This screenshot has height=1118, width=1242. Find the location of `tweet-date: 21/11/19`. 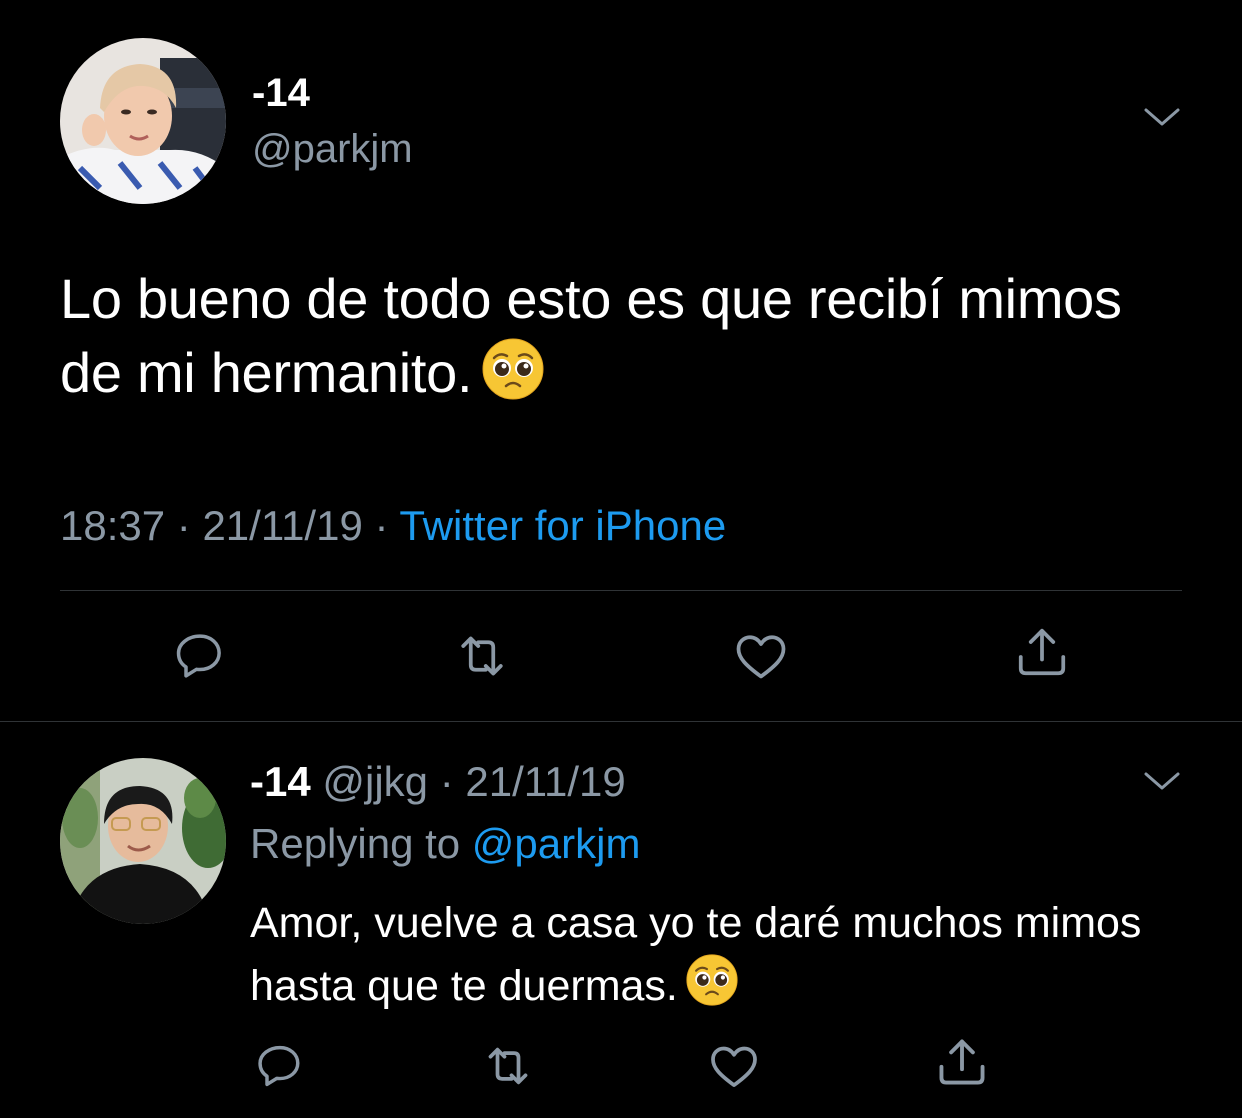

tweet-date: 21/11/19 is located at coordinates (282, 525).